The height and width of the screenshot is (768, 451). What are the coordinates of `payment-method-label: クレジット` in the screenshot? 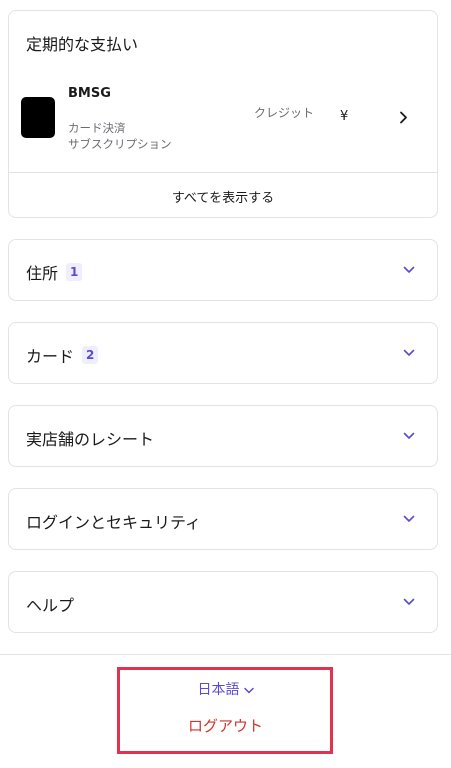 It's located at (284, 113).